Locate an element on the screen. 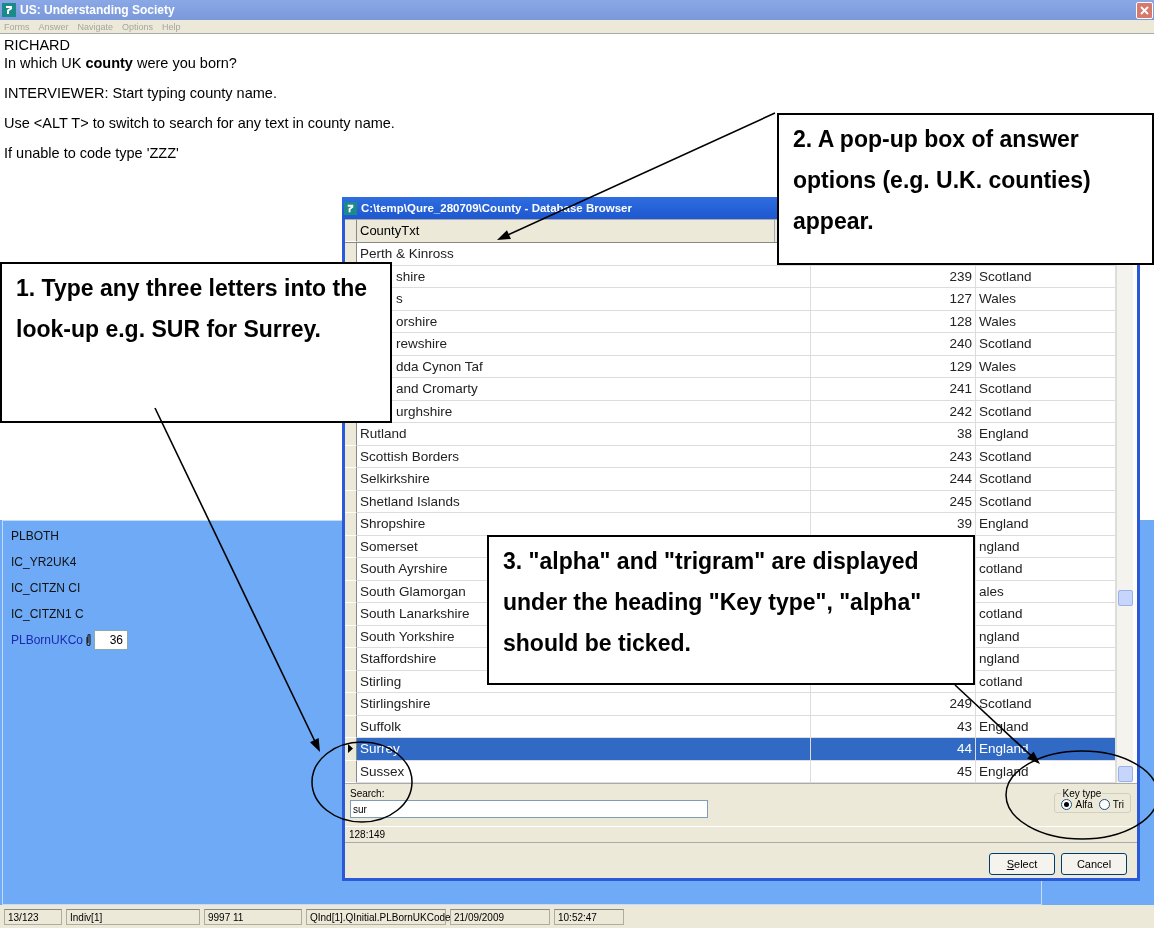  table-cell: Sussex is located at coordinates (584, 771).